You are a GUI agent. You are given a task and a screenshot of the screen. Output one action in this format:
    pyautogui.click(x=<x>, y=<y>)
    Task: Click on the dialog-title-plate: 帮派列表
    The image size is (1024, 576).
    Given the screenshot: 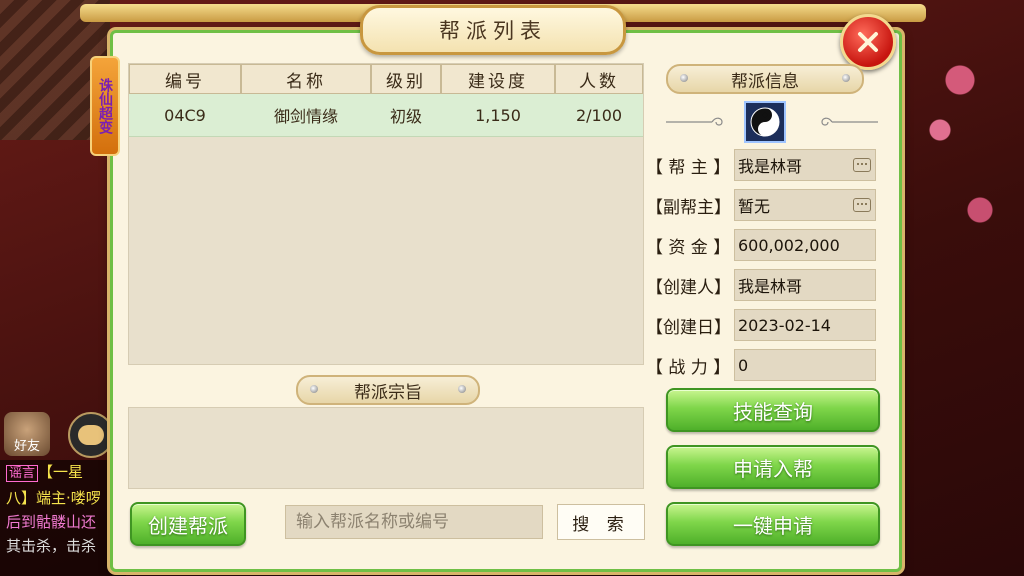 What is the action you would take?
    pyautogui.click(x=493, y=30)
    